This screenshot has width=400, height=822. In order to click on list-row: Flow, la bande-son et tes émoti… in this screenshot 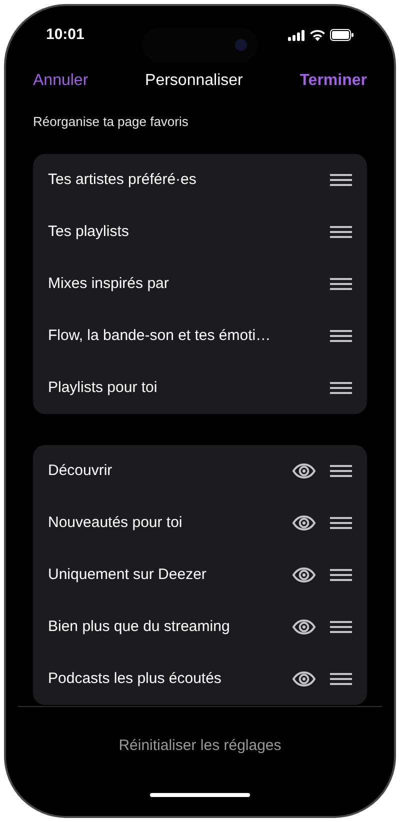, I will do `click(200, 336)`.